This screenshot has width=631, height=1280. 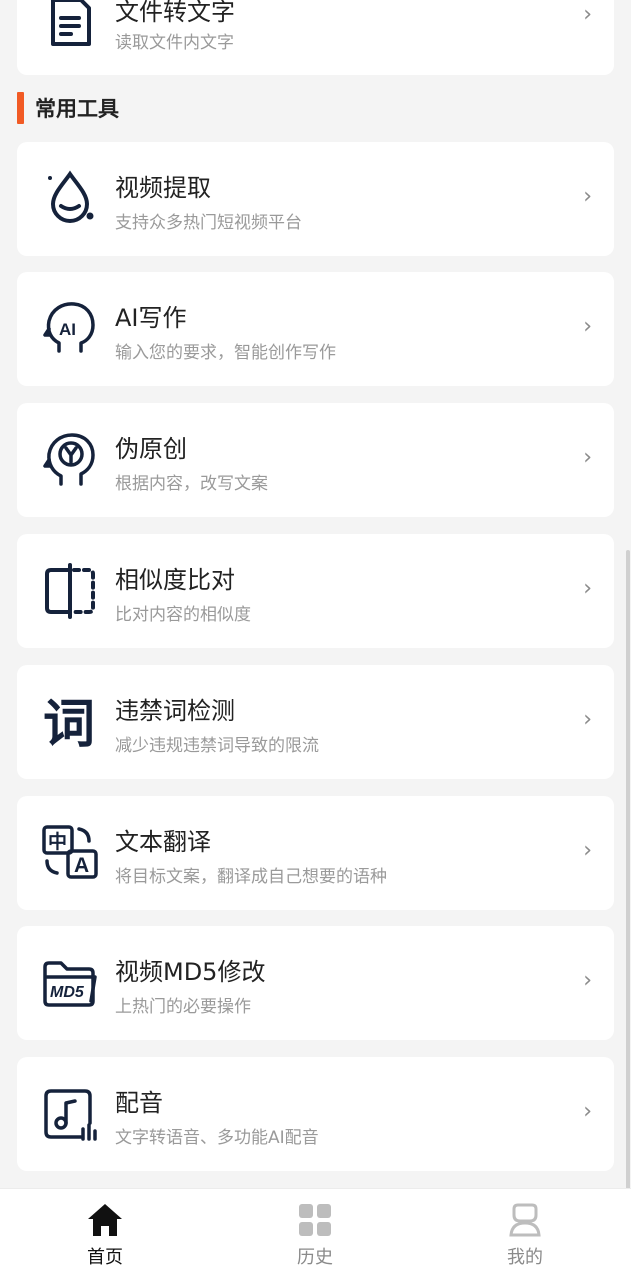 I want to click on tool-card-translate: 中 A 文本翻译 将目标文案，翻译成自己想要的语种 ›, so click(x=315, y=853).